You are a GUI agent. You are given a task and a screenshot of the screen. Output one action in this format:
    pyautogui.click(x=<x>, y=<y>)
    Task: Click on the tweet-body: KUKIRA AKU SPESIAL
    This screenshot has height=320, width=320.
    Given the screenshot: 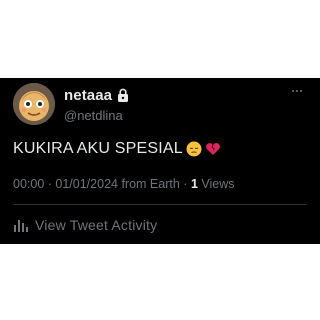 What is the action you would take?
    pyautogui.click(x=117, y=149)
    